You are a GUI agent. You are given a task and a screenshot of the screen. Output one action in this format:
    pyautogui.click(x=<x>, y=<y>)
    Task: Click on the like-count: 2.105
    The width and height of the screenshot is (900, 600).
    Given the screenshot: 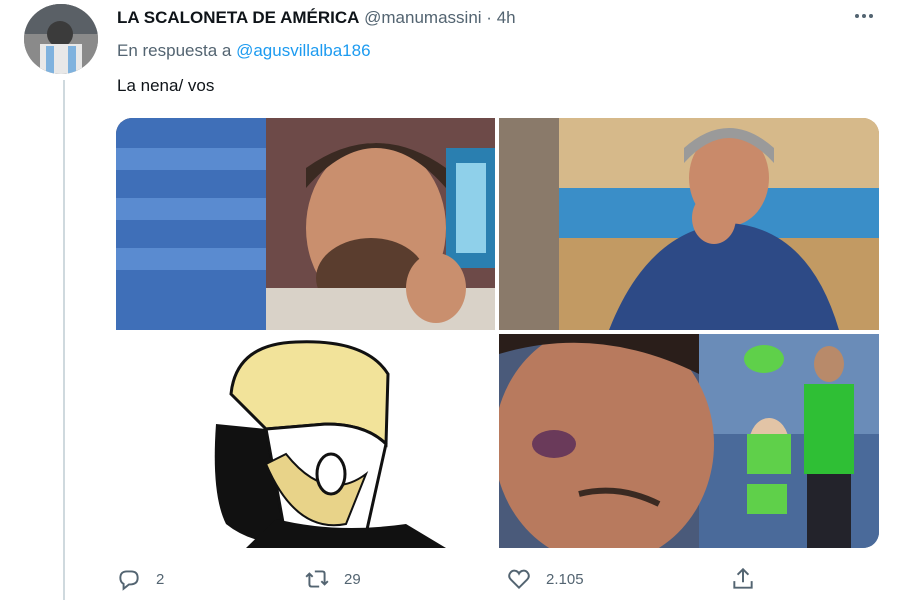 What is the action you would take?
    pyautogui.click(x=565, y=579)
    